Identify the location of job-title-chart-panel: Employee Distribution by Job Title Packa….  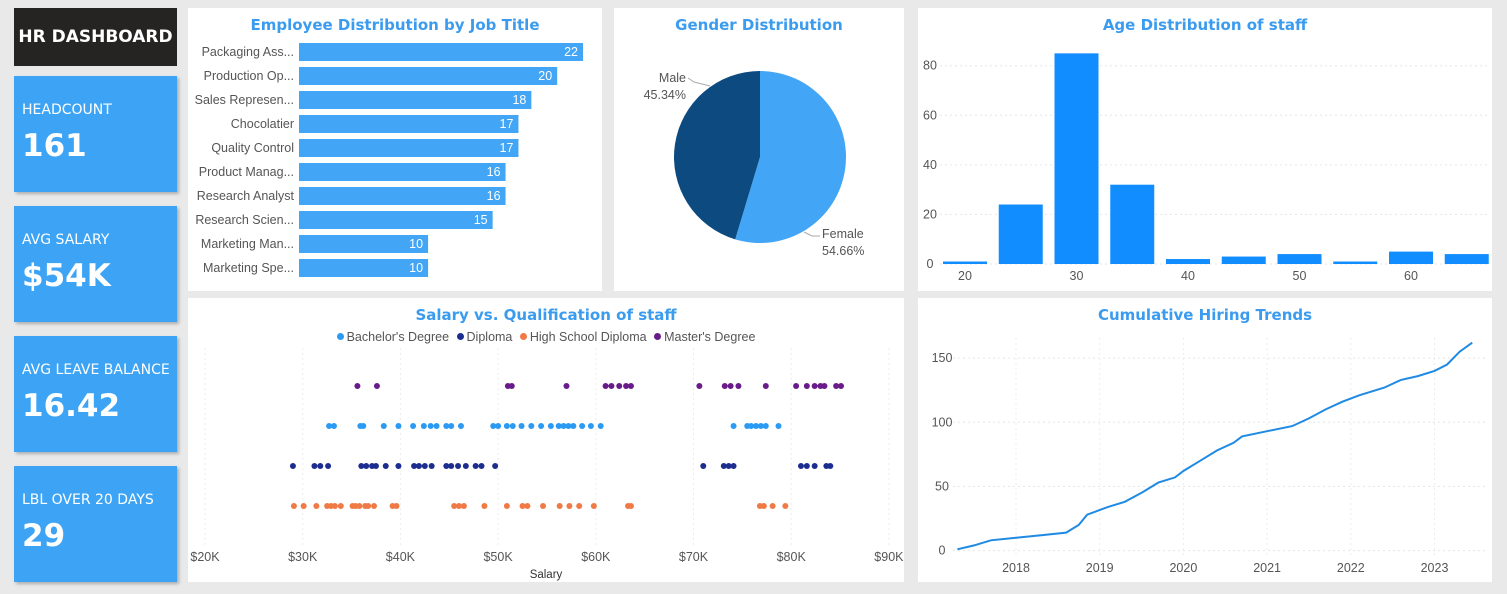
(395, 149).